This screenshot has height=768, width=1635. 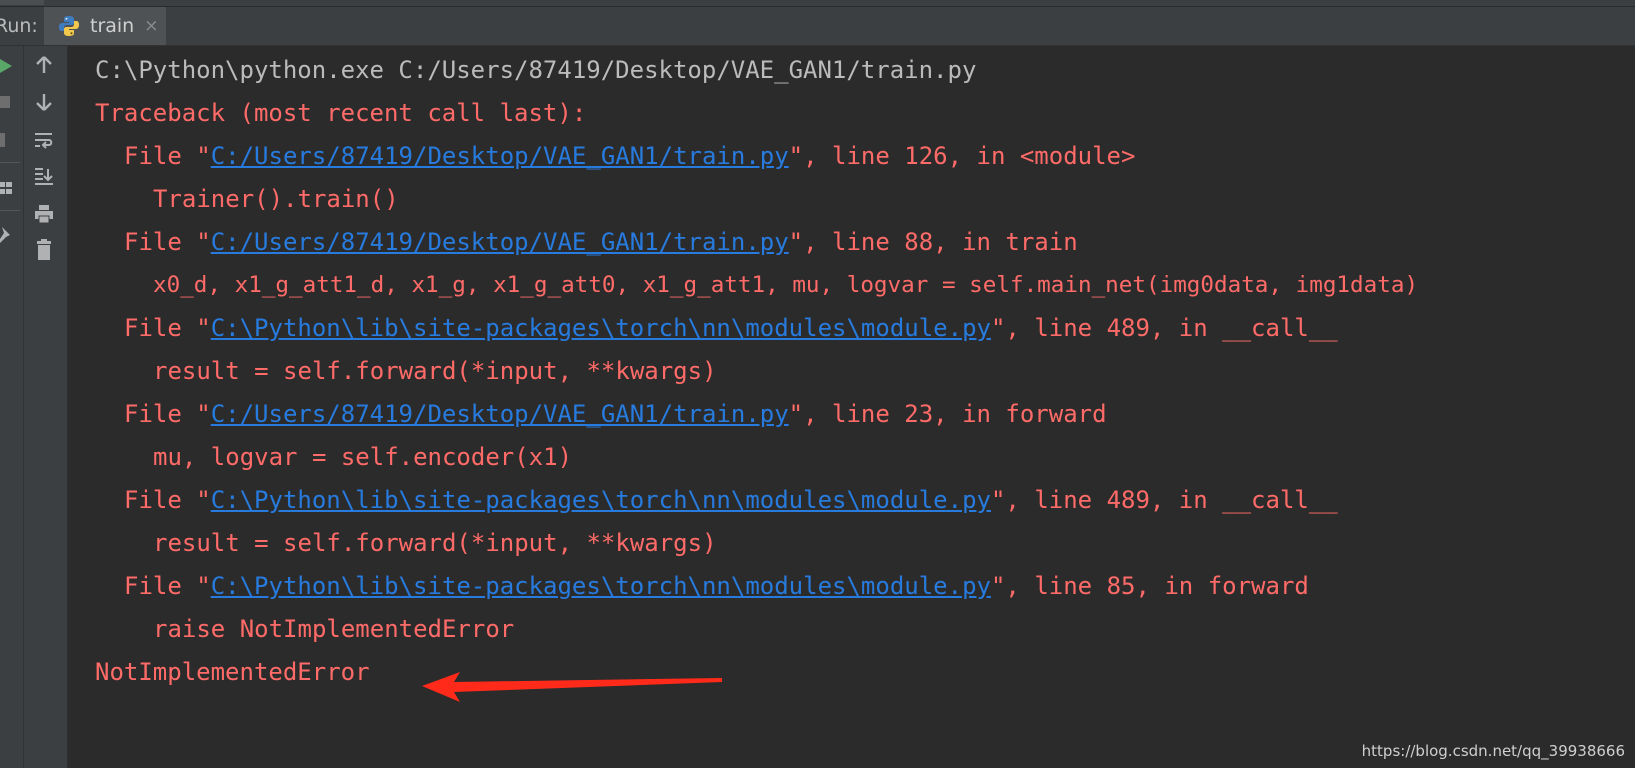 What do you see at coordinates (363, 457) in the screenshot?
I see `frame-code: mu, logvar = self.encoder(x1)` at bounding box center [363, 457].